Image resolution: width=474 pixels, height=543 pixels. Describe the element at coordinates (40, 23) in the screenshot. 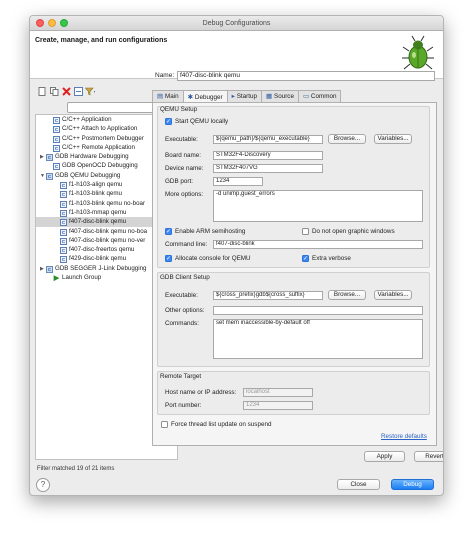

I see `close-window-button` at that location.